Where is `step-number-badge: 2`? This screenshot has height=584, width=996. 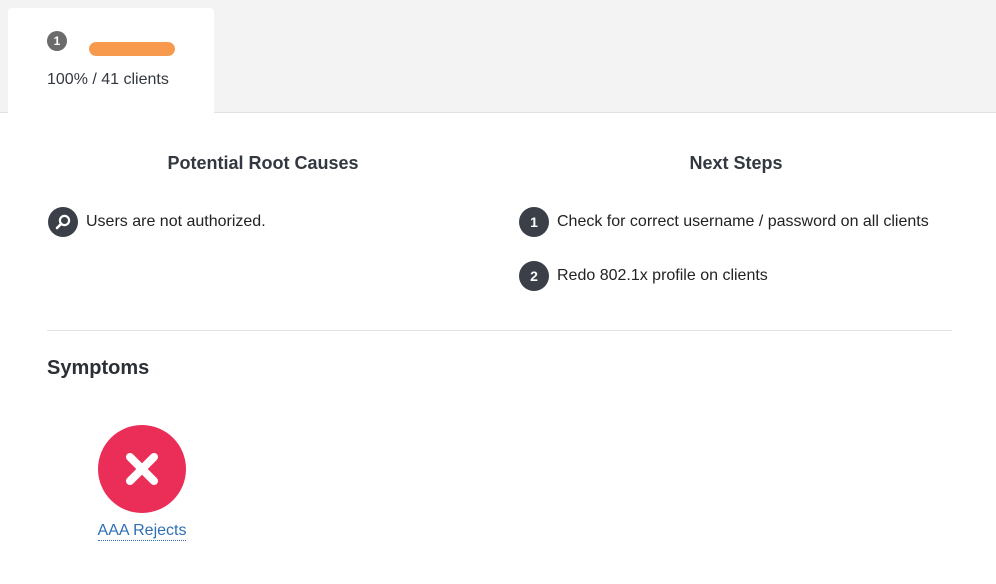 step-number-badge: 2 is located at coordinates (534, 276).